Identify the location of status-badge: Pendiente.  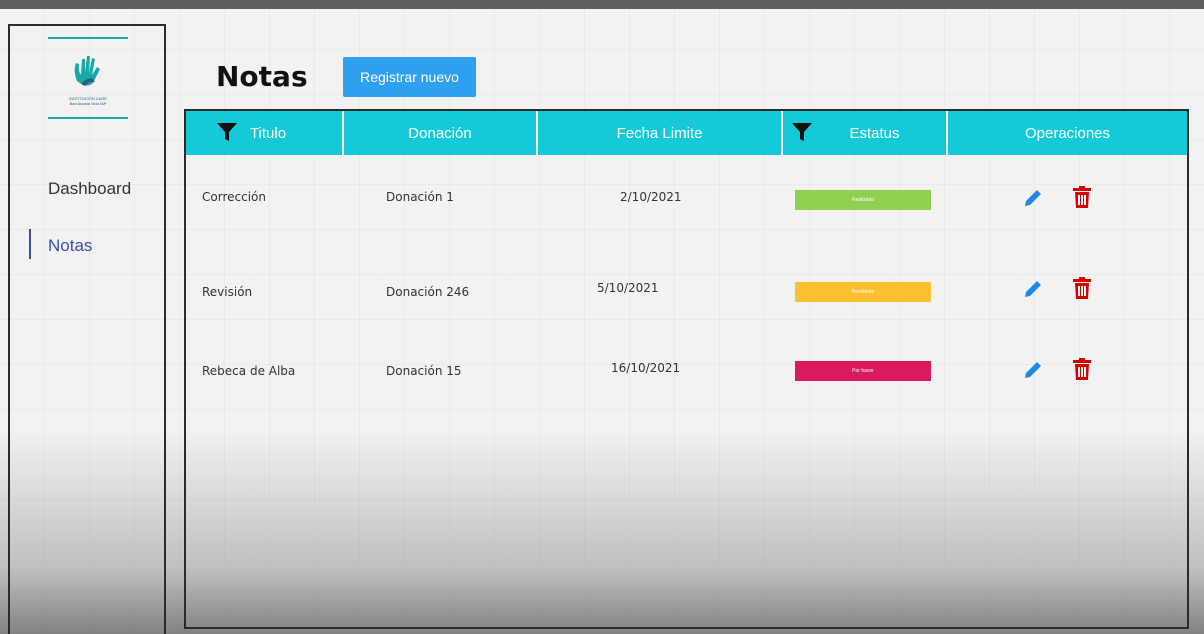
(863, 292).